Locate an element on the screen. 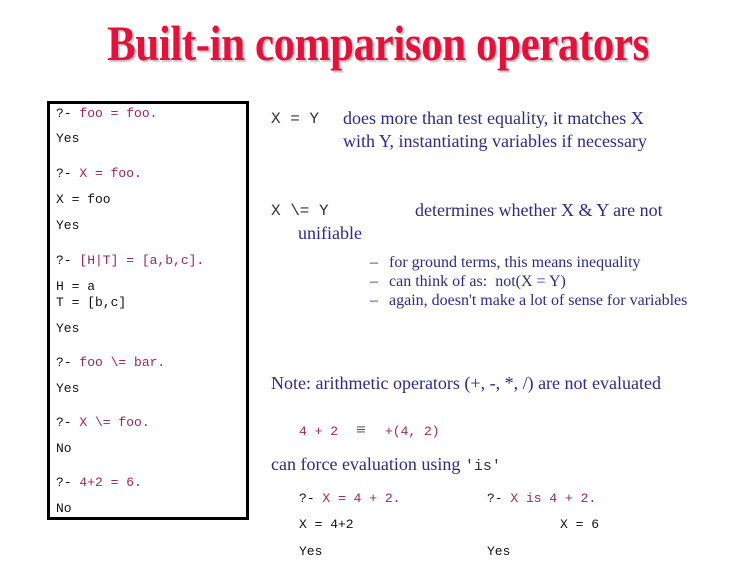 Image resolution: width=756 pixels, height=576 pixels. query-line: ?- 4+2 = 6. is located at coordinates (99, 482).